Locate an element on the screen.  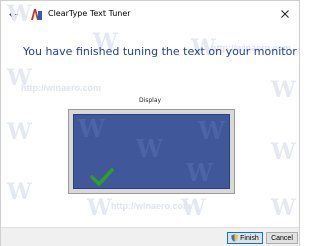
close-icon is located at coordinates (285, 14).